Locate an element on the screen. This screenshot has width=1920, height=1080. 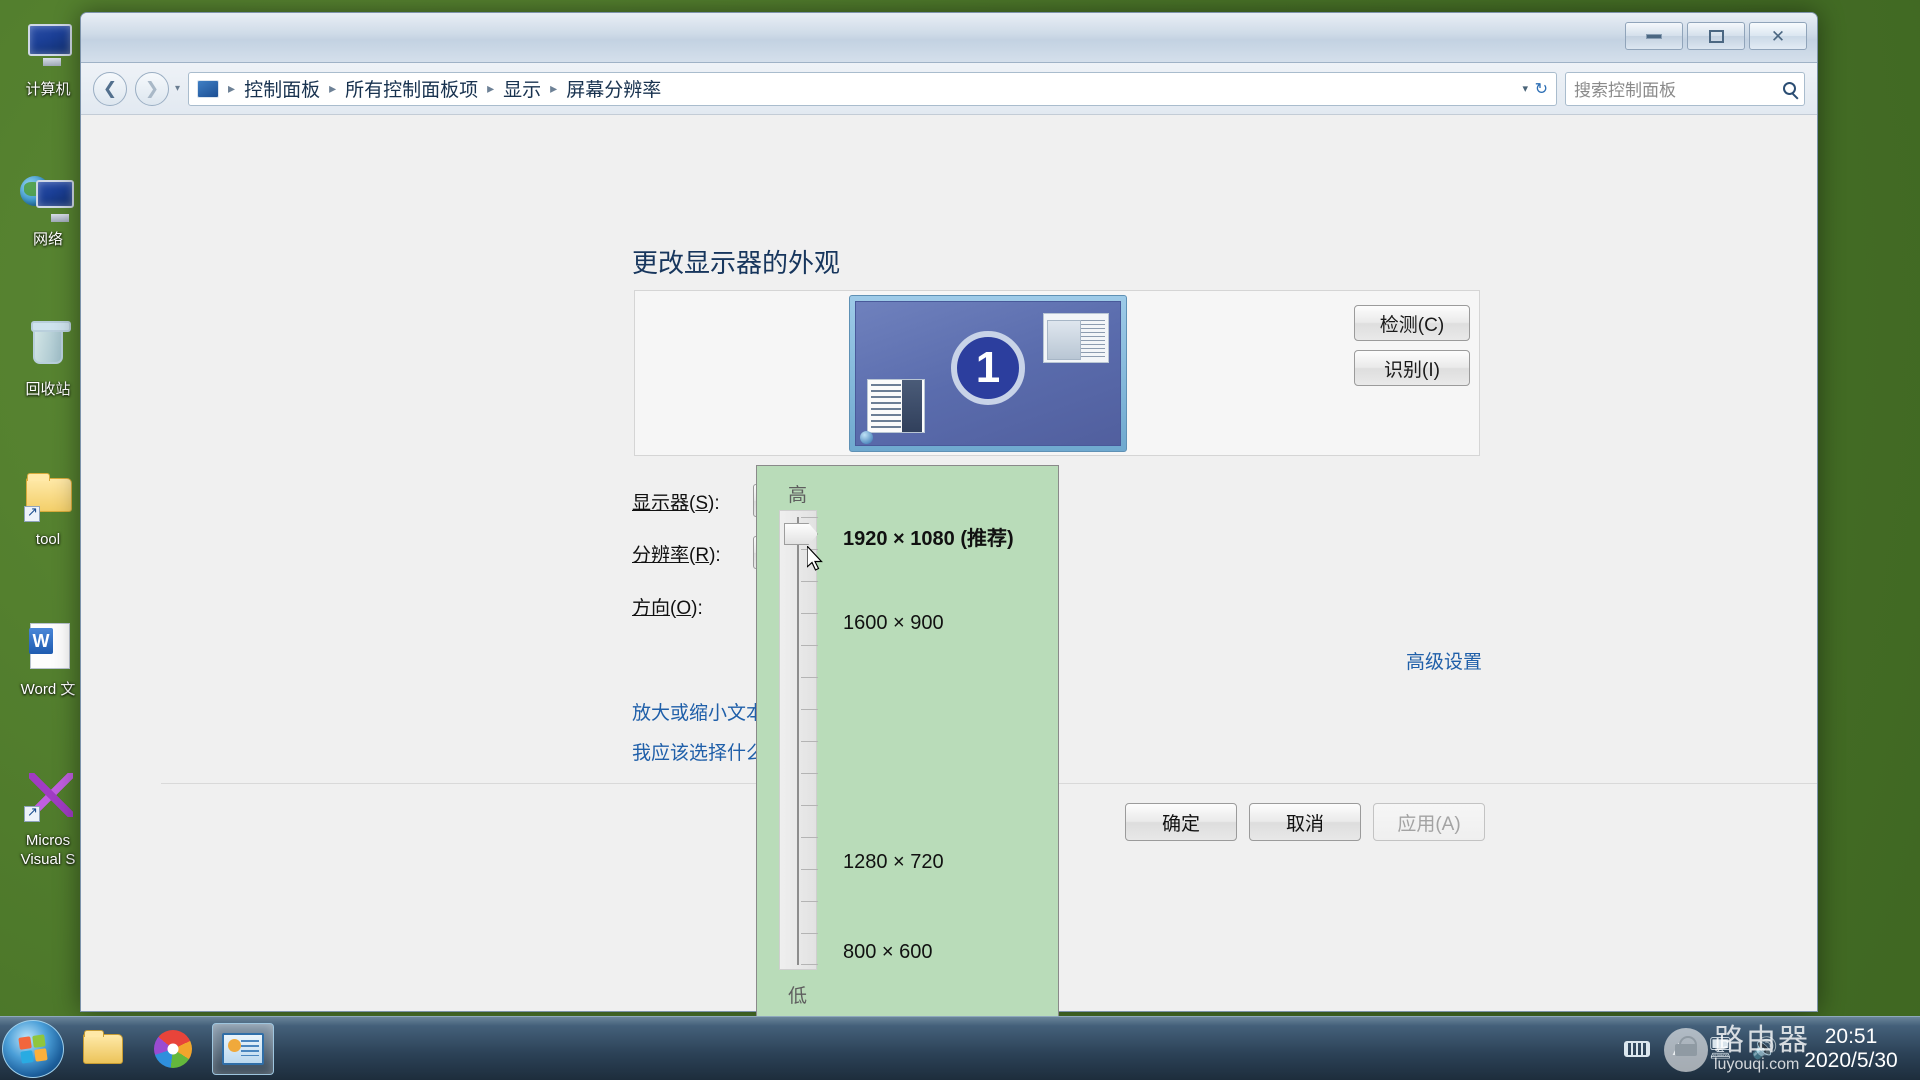
word-document-icon is located at coordinates (48, 646).